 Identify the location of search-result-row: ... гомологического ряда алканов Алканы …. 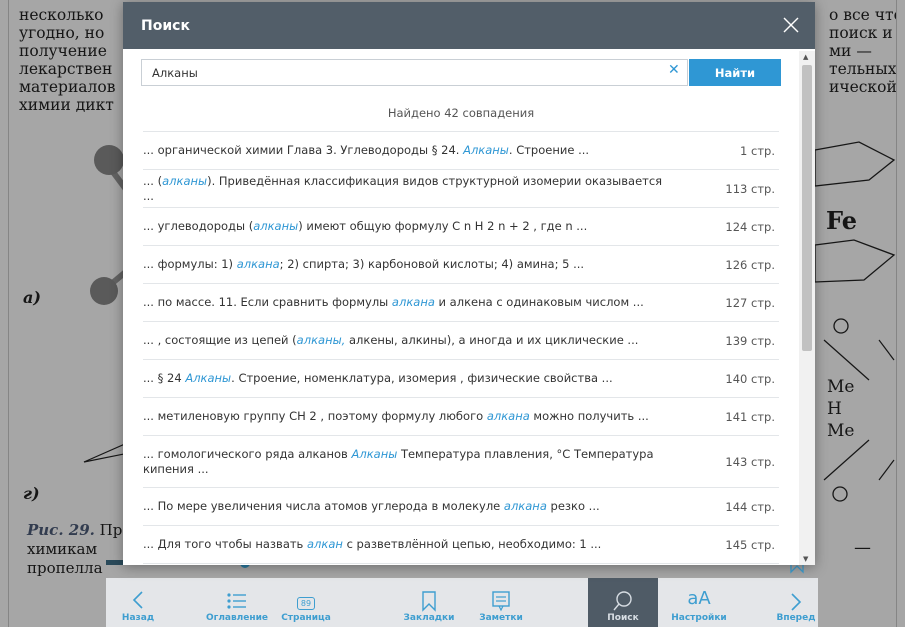
(461, 462).